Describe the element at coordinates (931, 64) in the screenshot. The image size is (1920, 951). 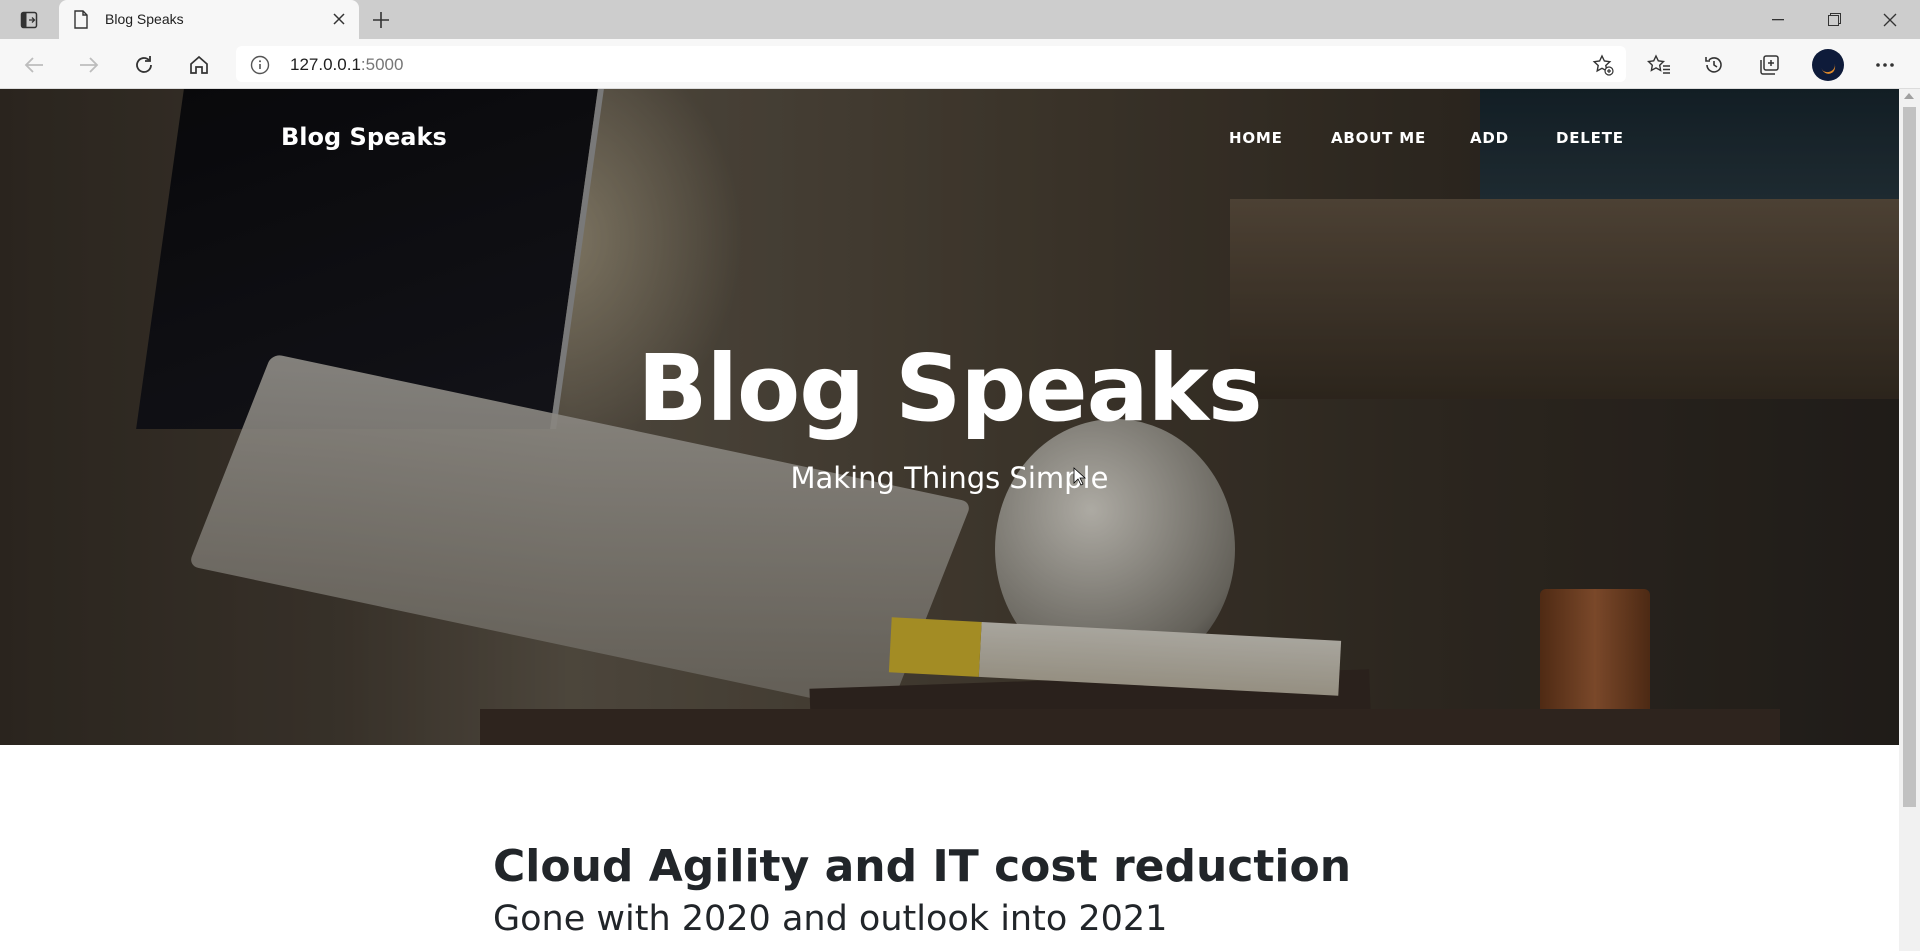
I see `address-bar: 127.0.0.1:5000` at that location.